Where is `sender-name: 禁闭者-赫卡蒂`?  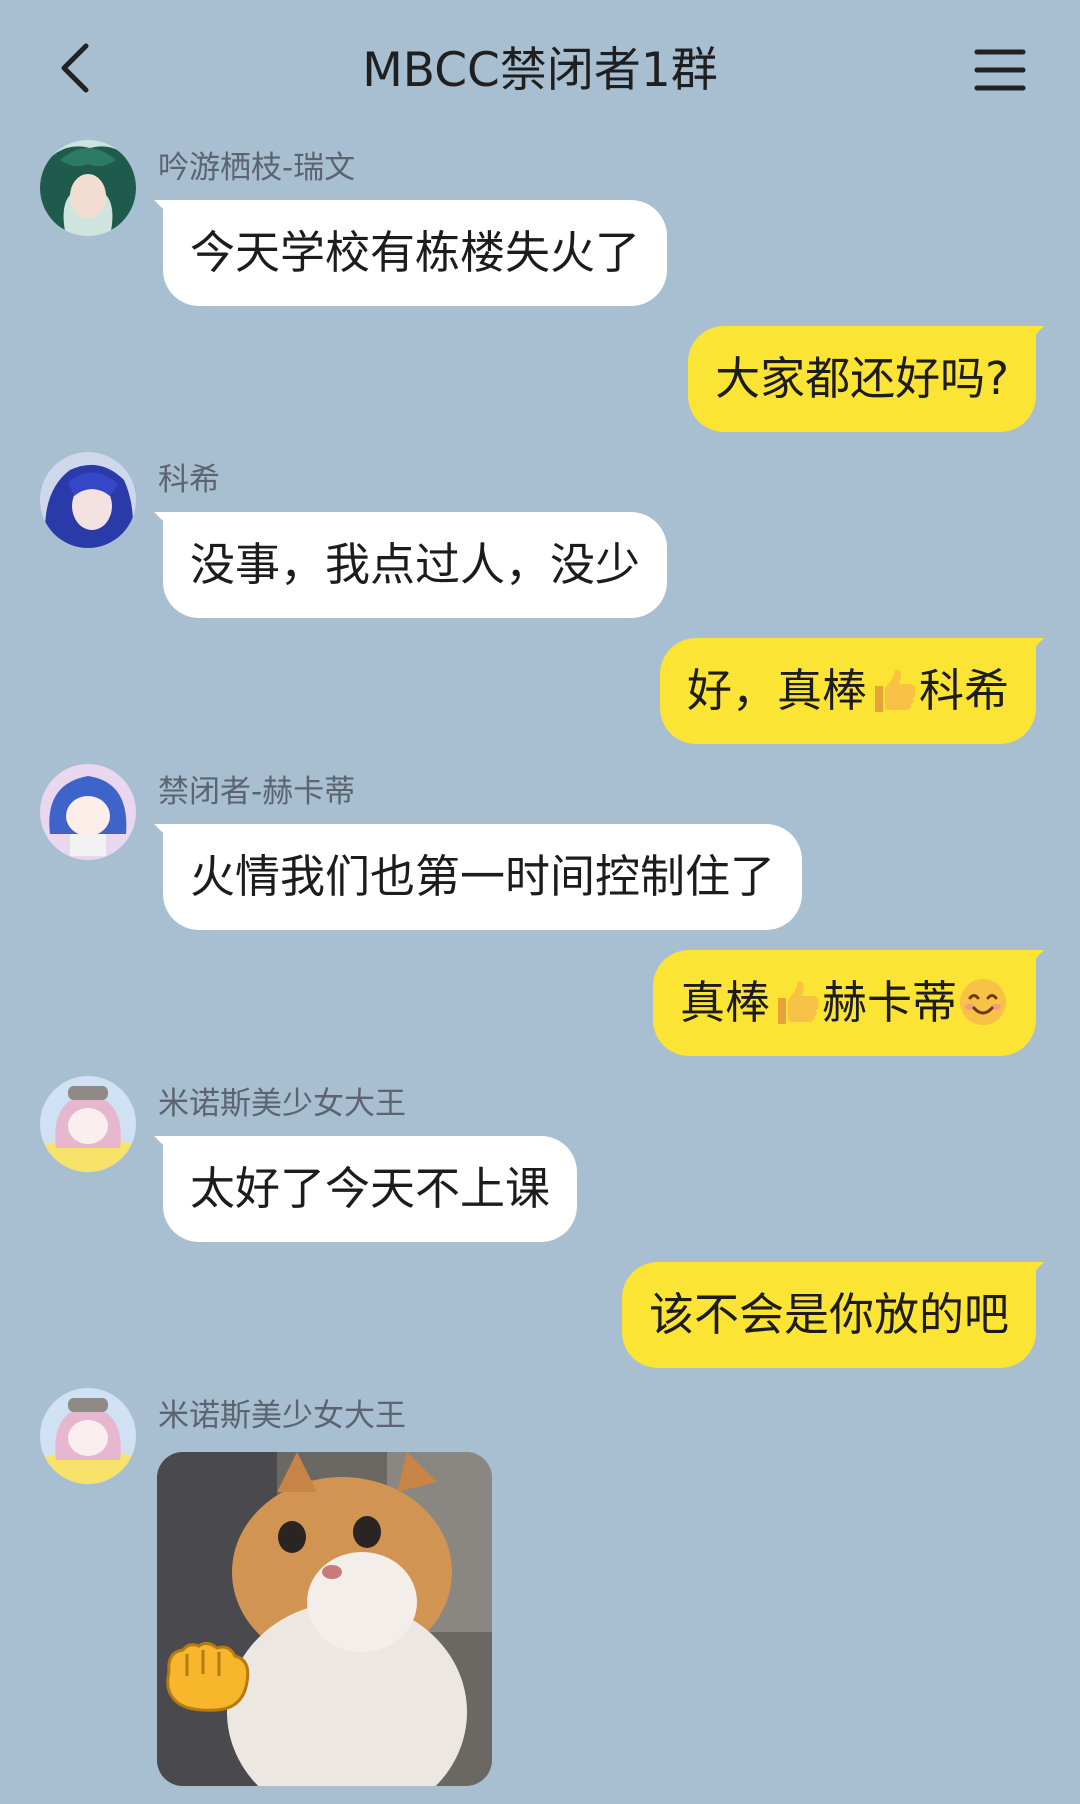
sender-name: 禁闭者-赫卡蒂 is located at coordinates (257, 792).